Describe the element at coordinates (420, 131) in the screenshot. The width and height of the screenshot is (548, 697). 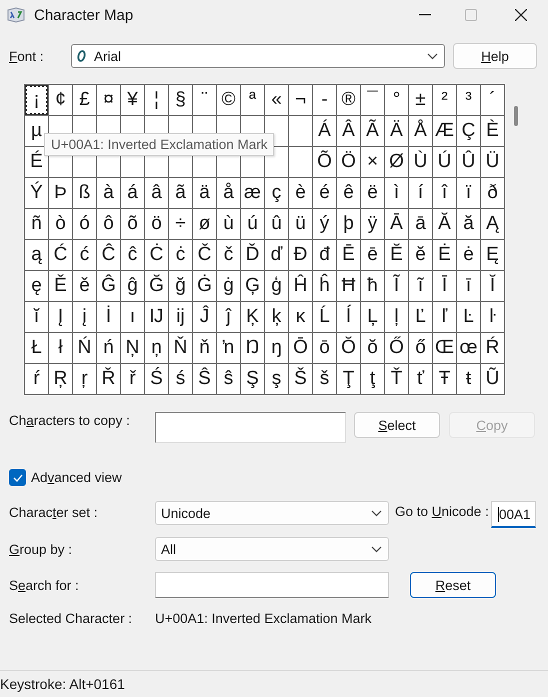
I see `character-cell: Å` at that location.